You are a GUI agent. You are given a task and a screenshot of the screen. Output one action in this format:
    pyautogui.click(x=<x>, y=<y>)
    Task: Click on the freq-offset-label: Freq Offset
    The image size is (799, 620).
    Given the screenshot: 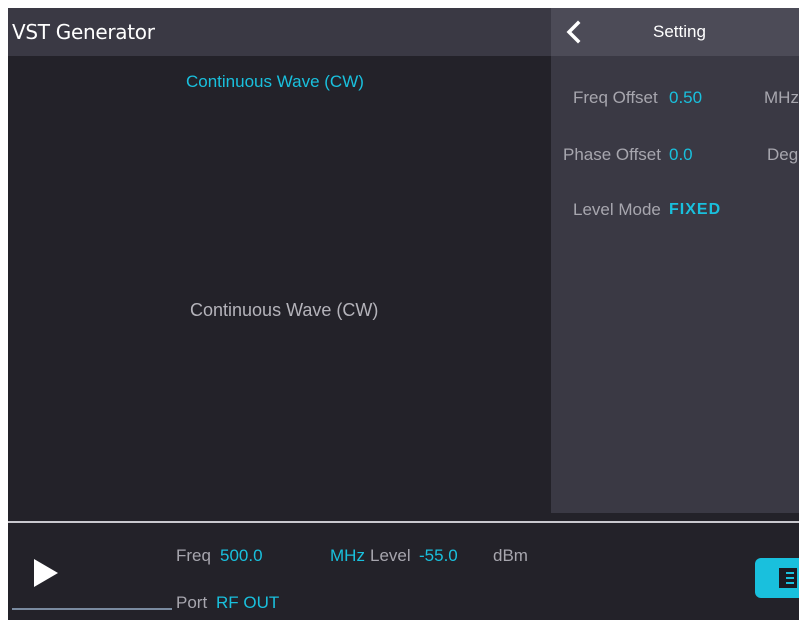 What is the action you would take?
    pyautogui.click(x=615, y=97)
    